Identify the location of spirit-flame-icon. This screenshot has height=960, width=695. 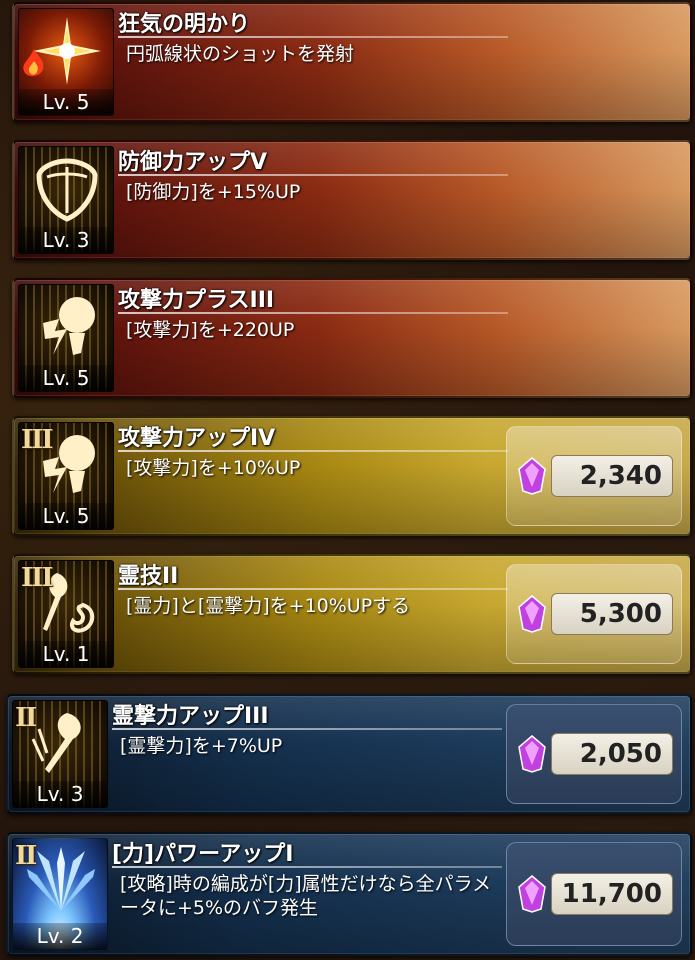
(56, 743).